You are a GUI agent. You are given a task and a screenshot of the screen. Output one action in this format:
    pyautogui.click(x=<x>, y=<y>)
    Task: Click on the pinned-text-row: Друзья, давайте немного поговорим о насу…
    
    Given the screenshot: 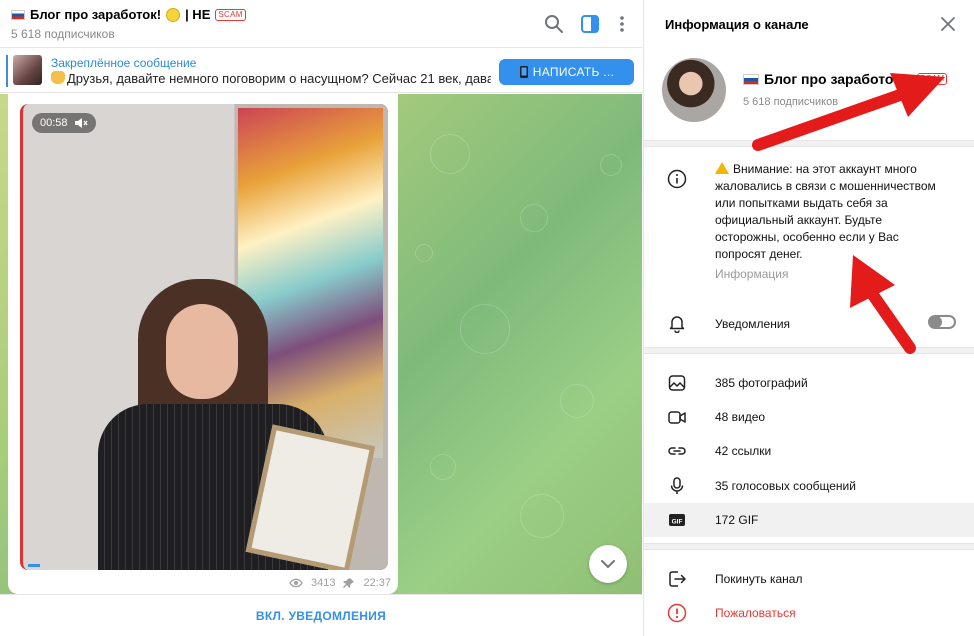 What is the action you would take?
    pyautogui.click(x=271, y=78)
    